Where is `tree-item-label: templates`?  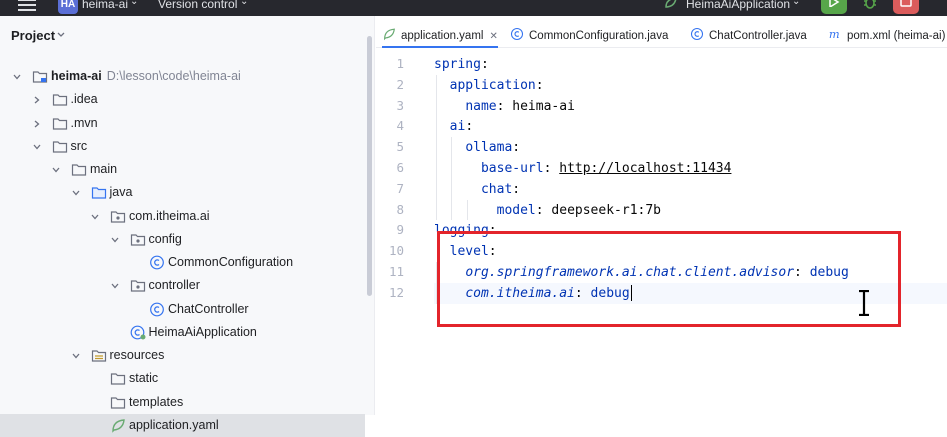 tree-item-label: templates is located at coordinates (156, 401).